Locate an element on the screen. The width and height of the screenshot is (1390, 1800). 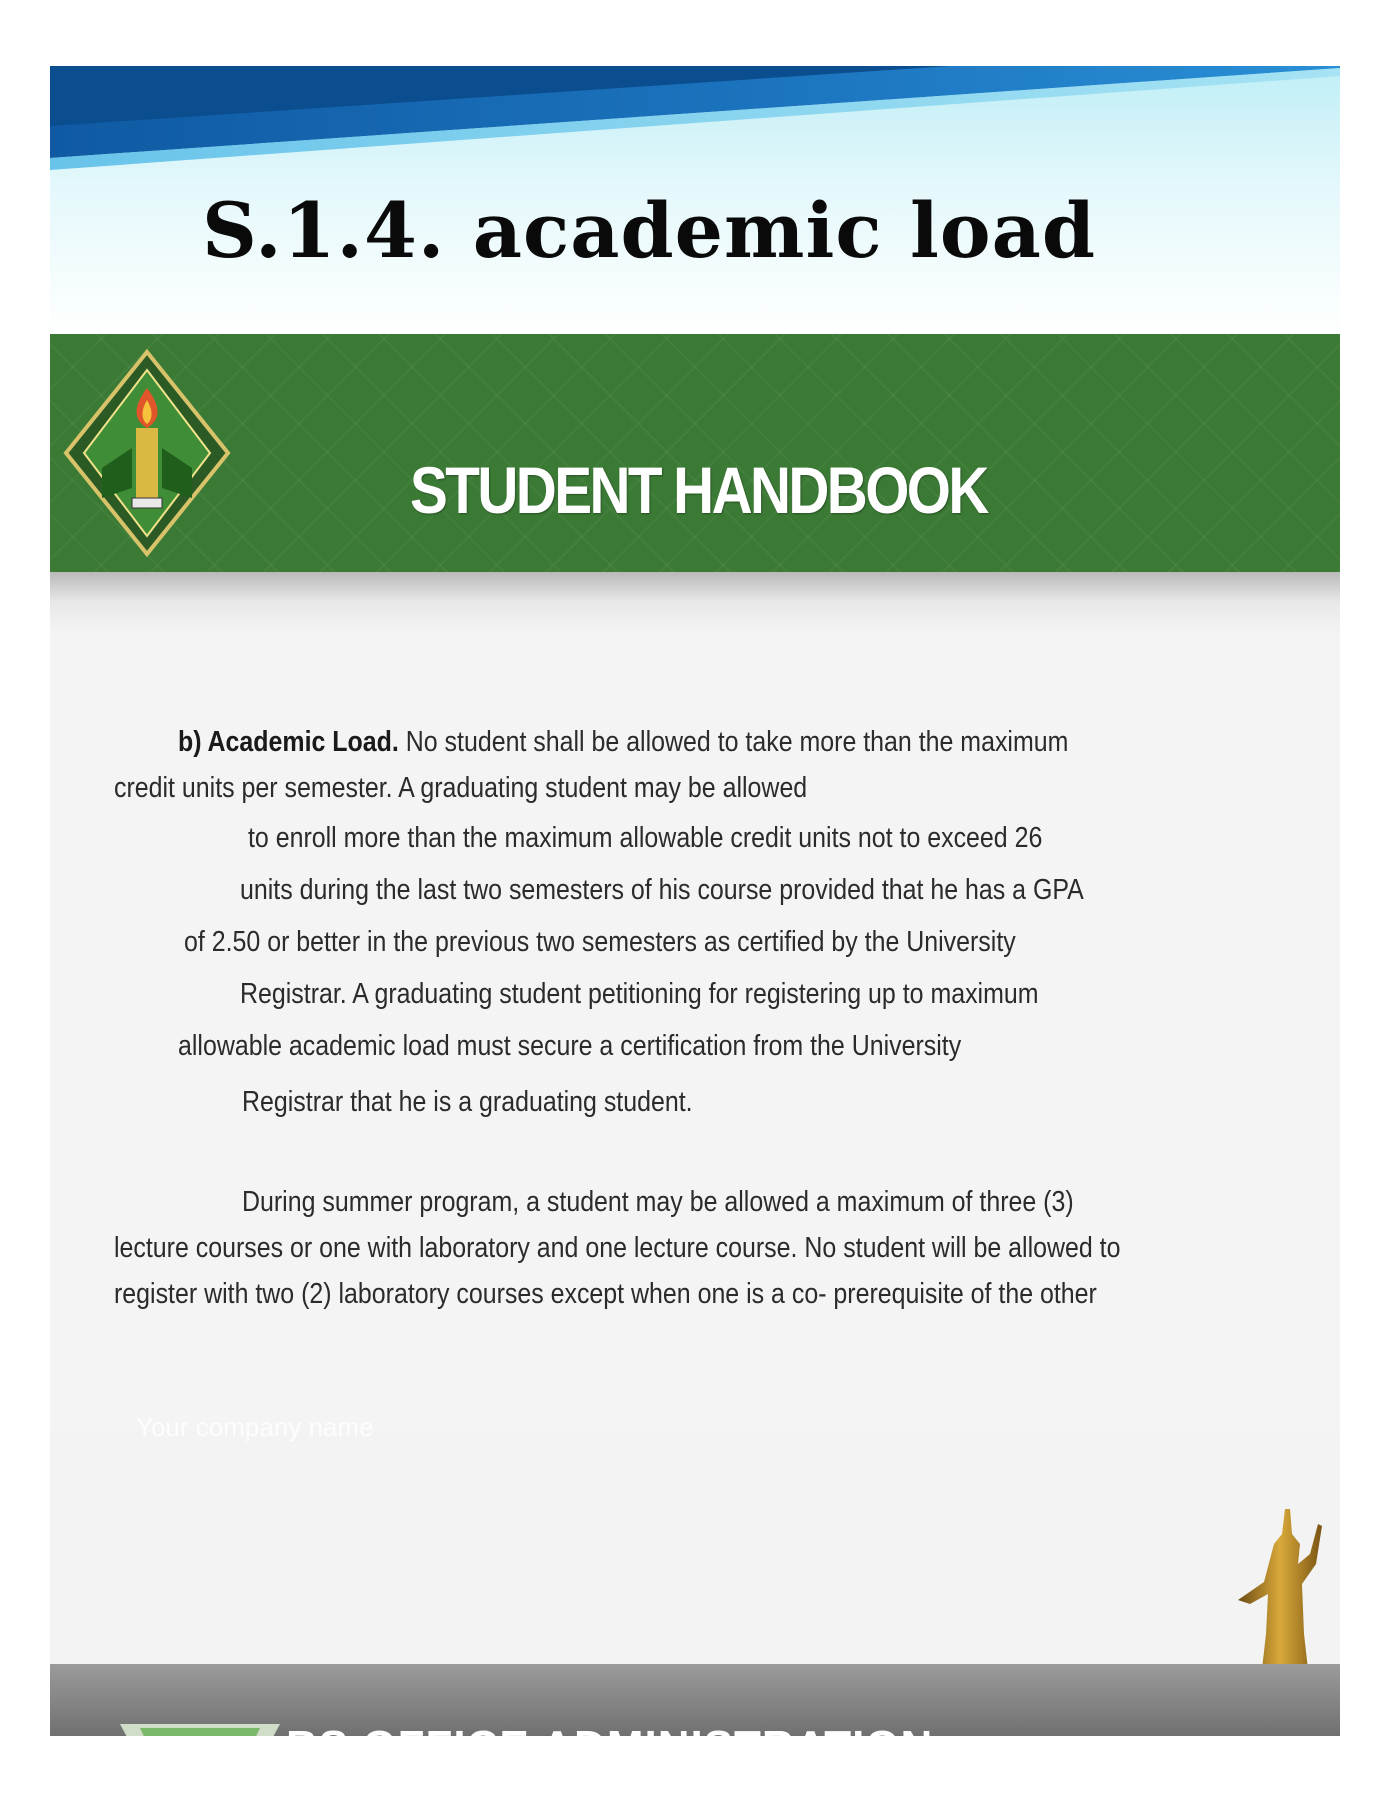
header-shadow is located at coordinates (695, 602).